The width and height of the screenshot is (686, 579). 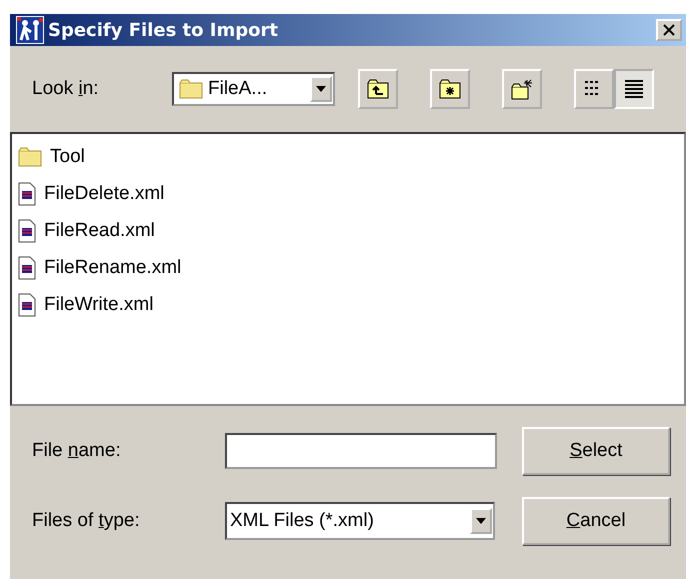 I want to click on file-item: FileDelete.xml, so click(x=104, y=194).